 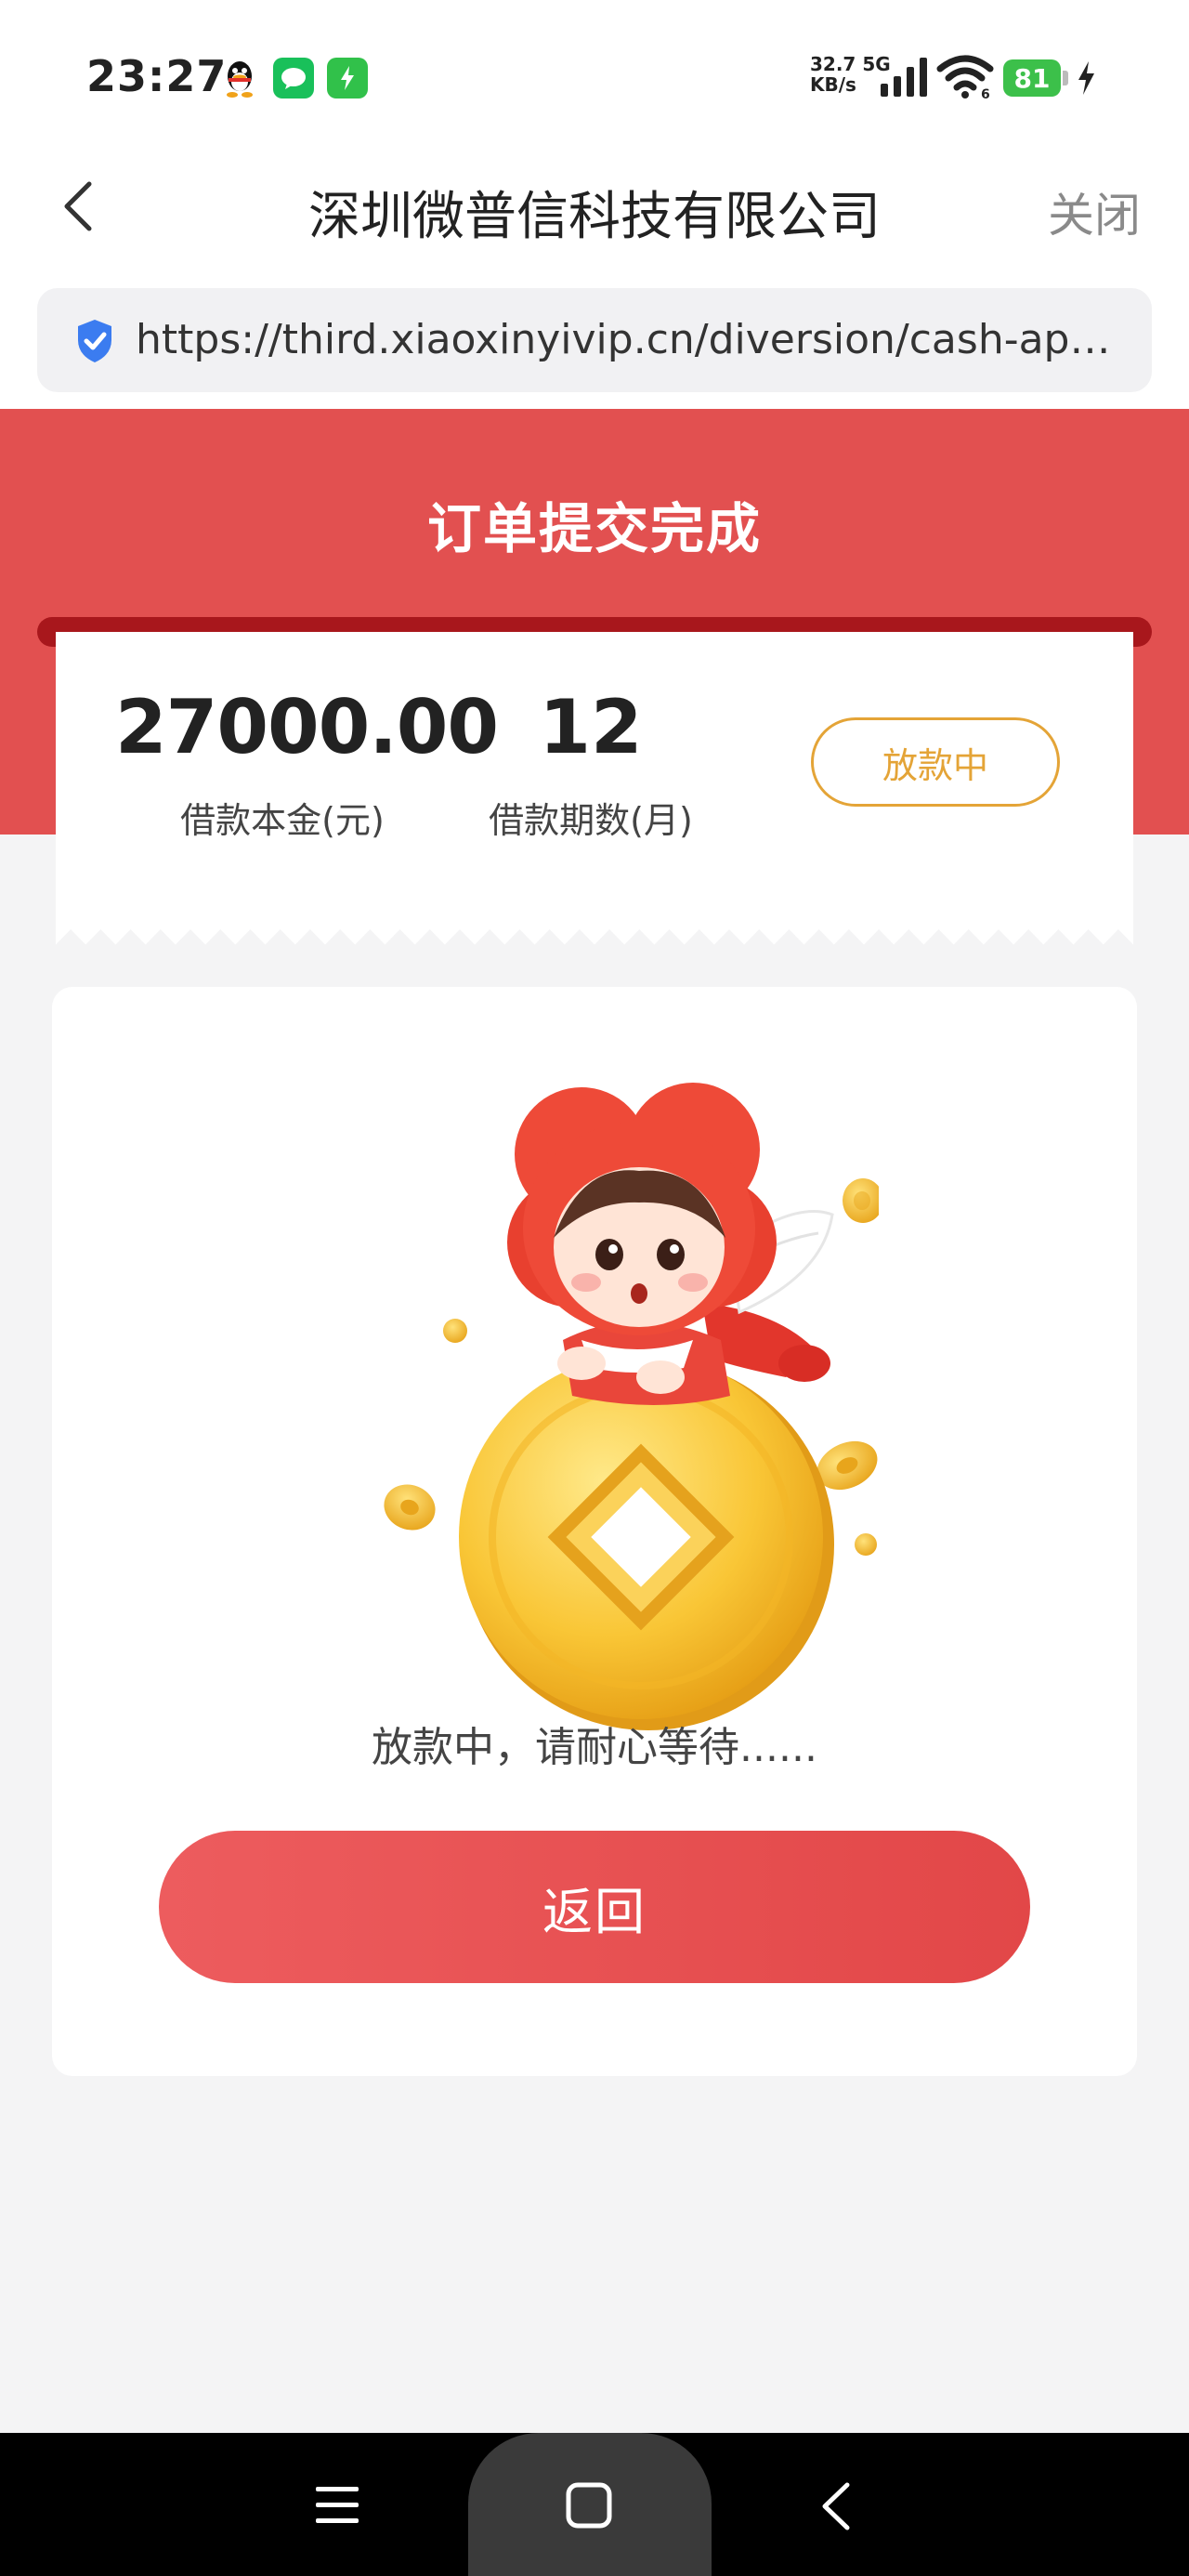 What do you see at coordinates (594, 937) in the screenshot?
I see `ticket-zigzag-edge` at bounding box center [594, 937].